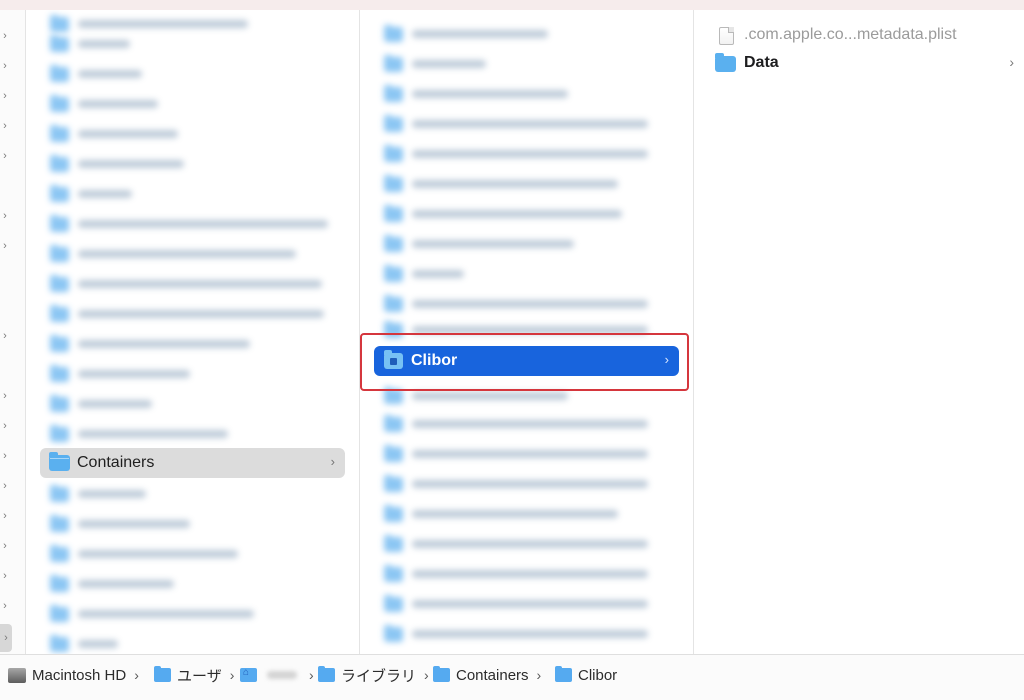 The width and height of the screenshot is (1024, 700). Describe the element at coordinates (487, 675) in the screenshot. I see `breadcrumb-containers: Containers ›` at that location.